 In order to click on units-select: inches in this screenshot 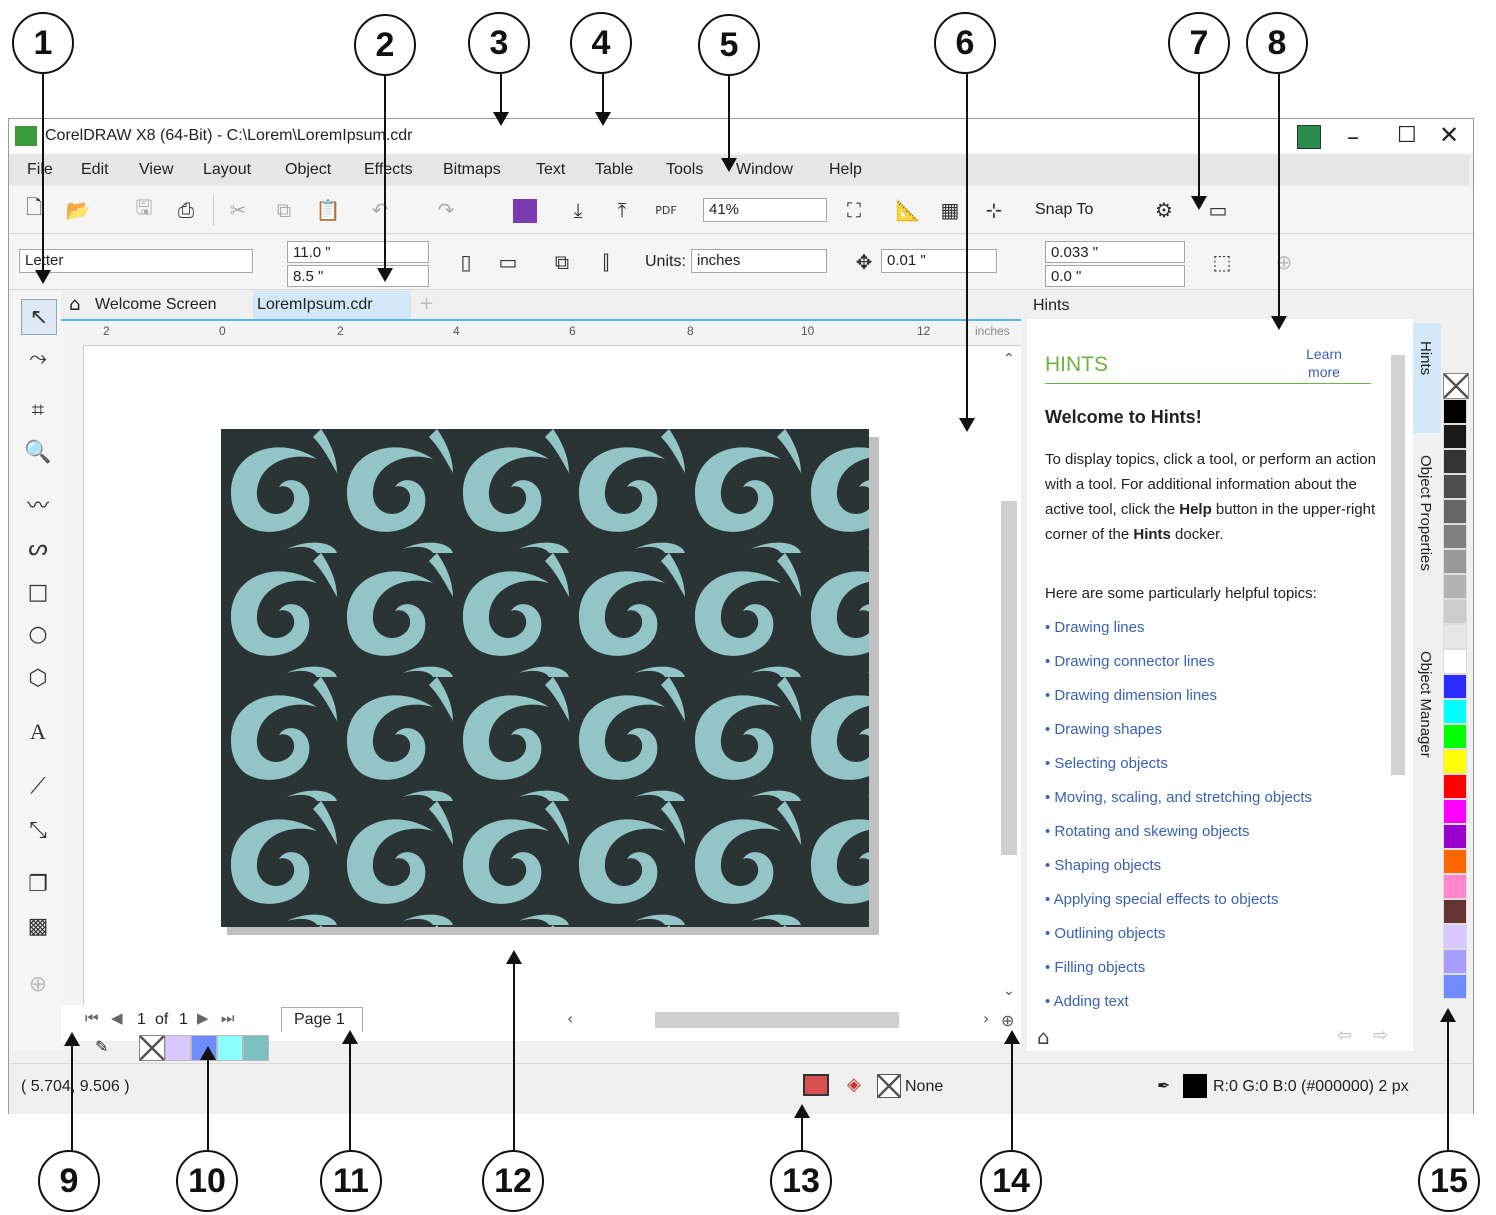, I will do `click(759, 261)`.